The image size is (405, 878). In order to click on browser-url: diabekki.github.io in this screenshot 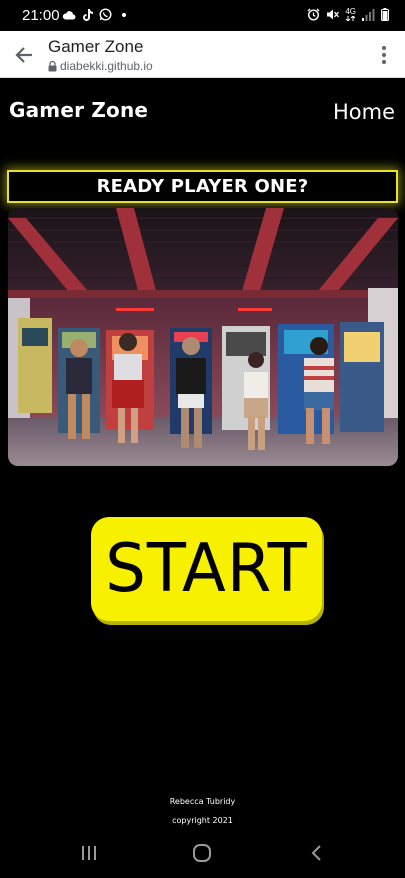, I will do `click(100, 66)`.